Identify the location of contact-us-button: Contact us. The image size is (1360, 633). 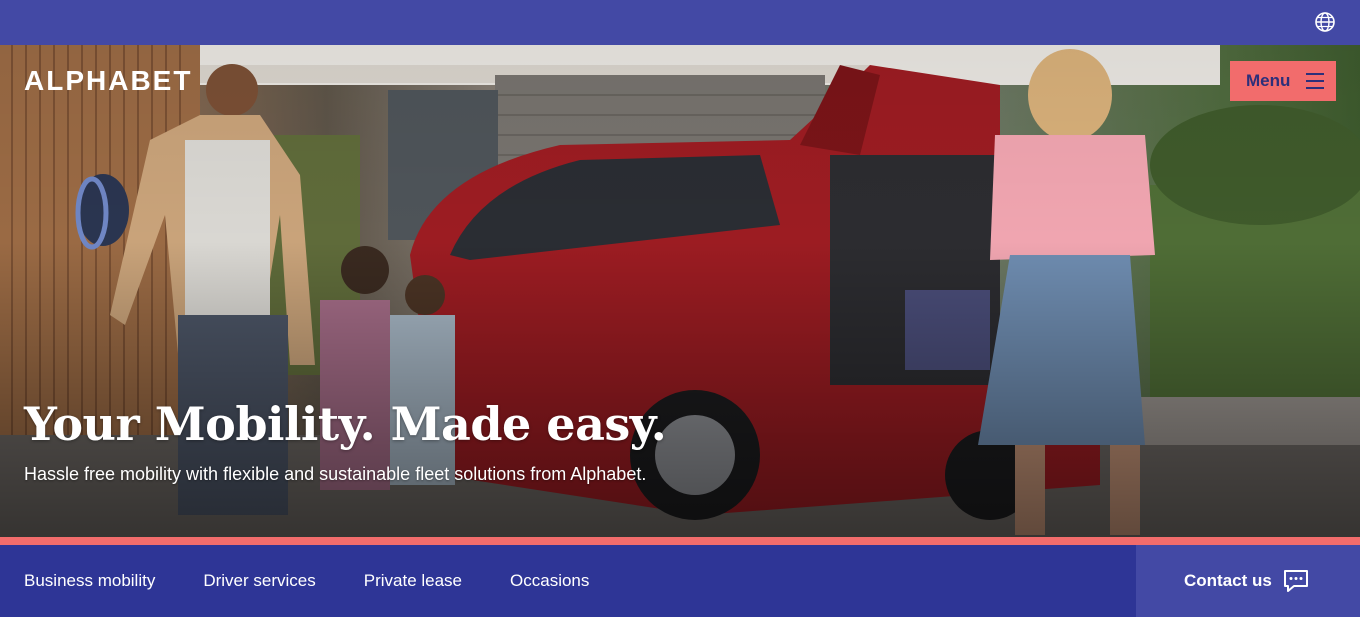
(1248, 581).